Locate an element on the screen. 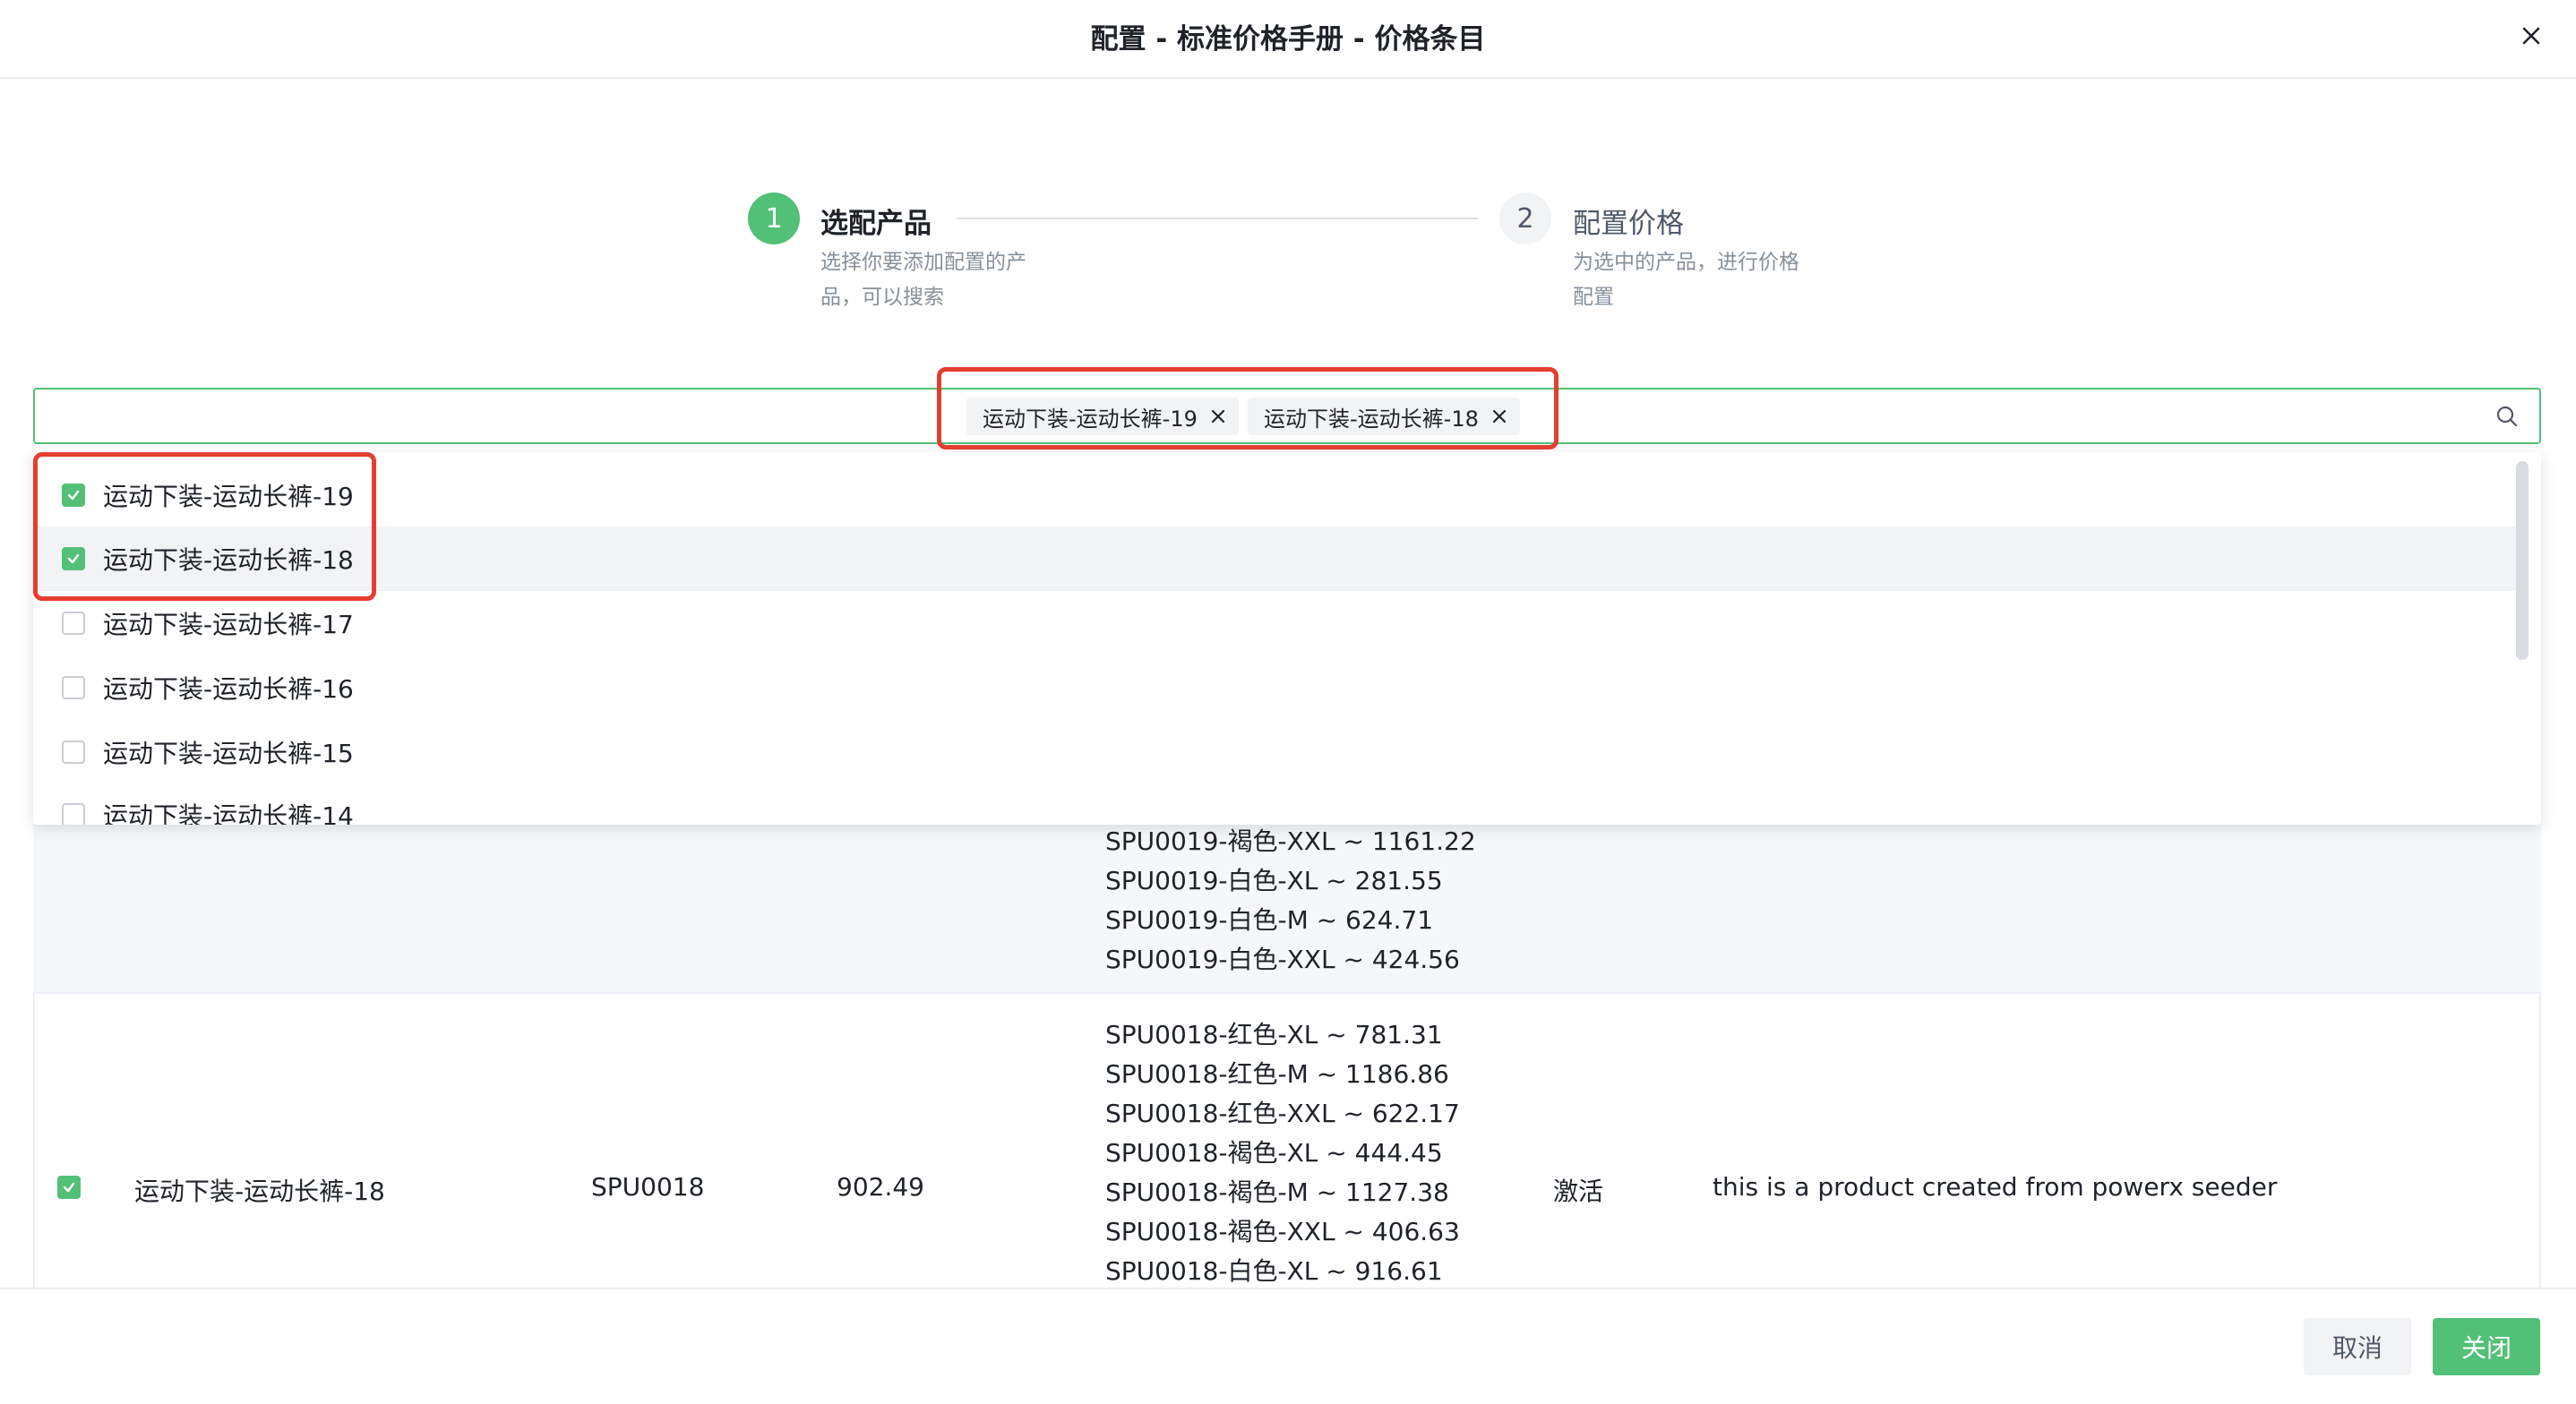  sku-price-line: SPU0019-褐色-XXL ~ 1161.22 is located at coordinates (1290, 841).